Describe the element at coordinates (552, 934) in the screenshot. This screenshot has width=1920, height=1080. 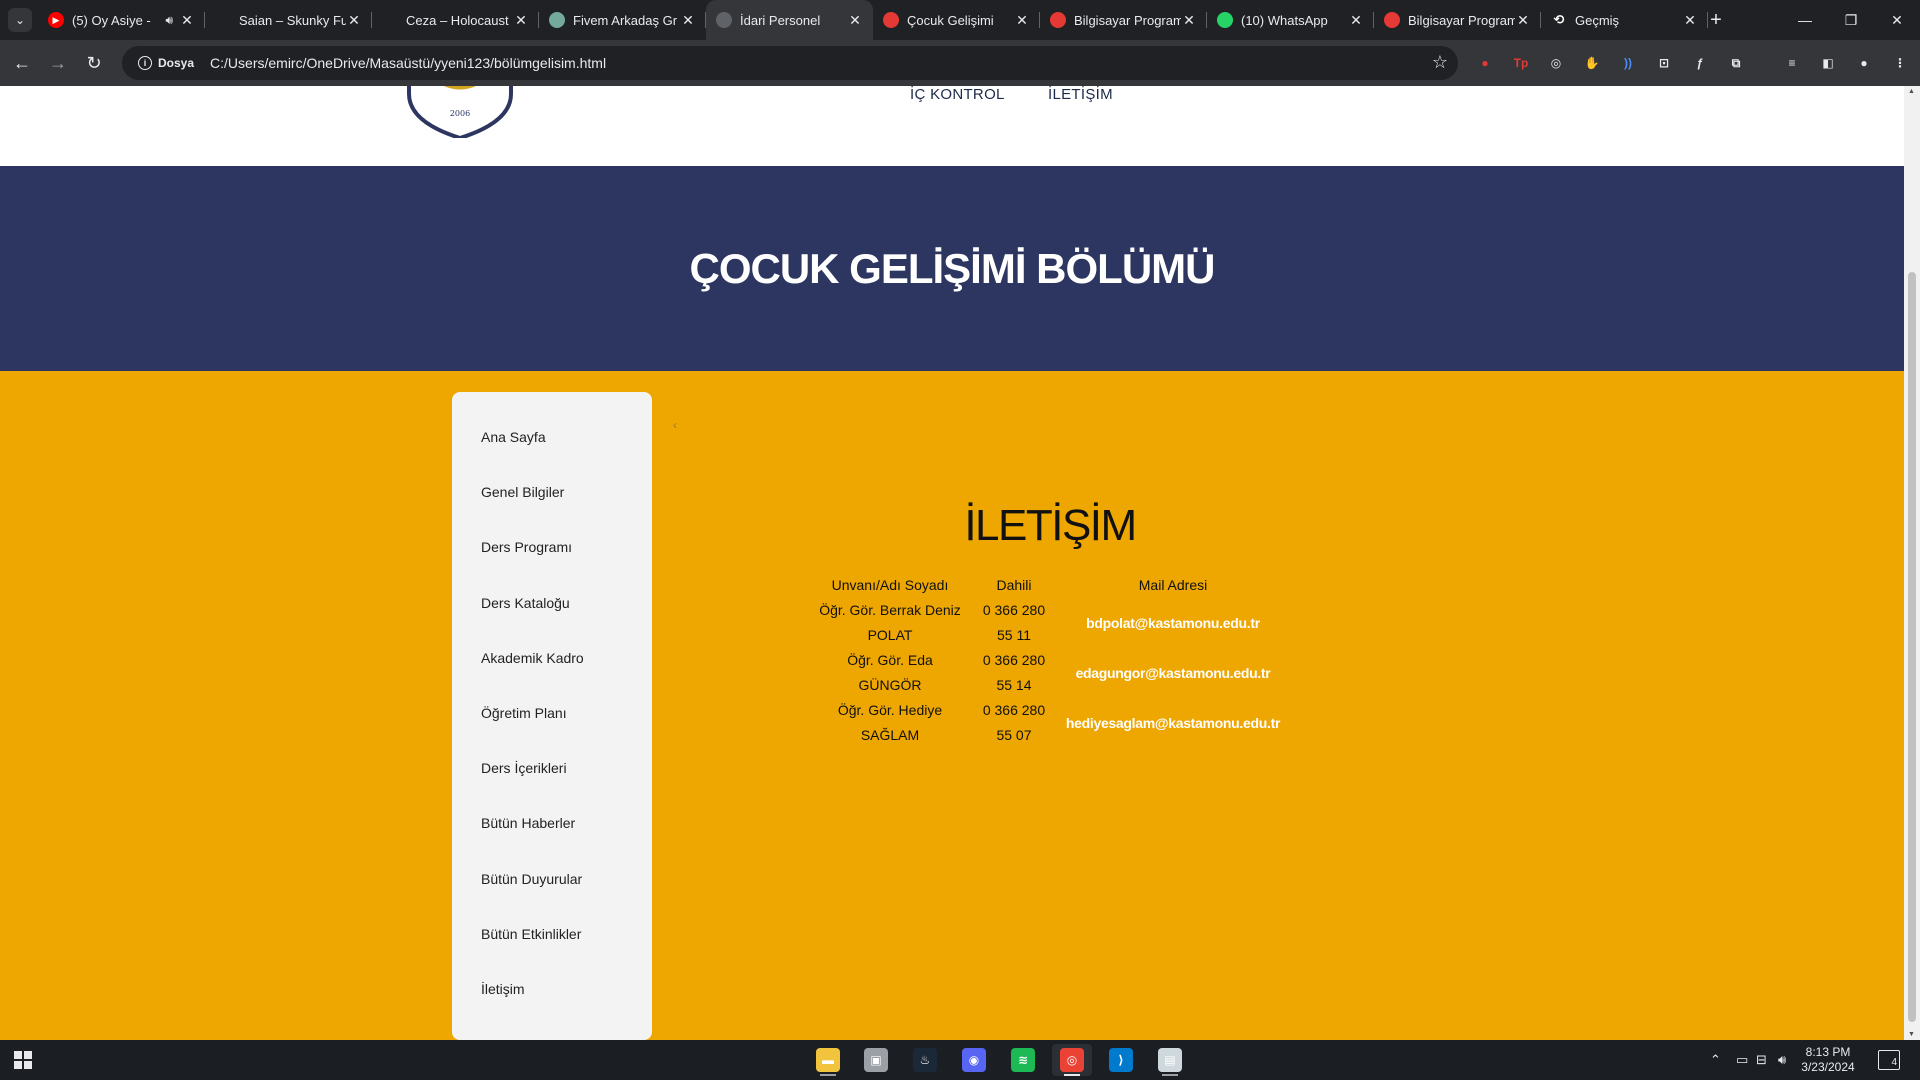
I see `sidebar-item: Bütün Etkinlikler` at that location.